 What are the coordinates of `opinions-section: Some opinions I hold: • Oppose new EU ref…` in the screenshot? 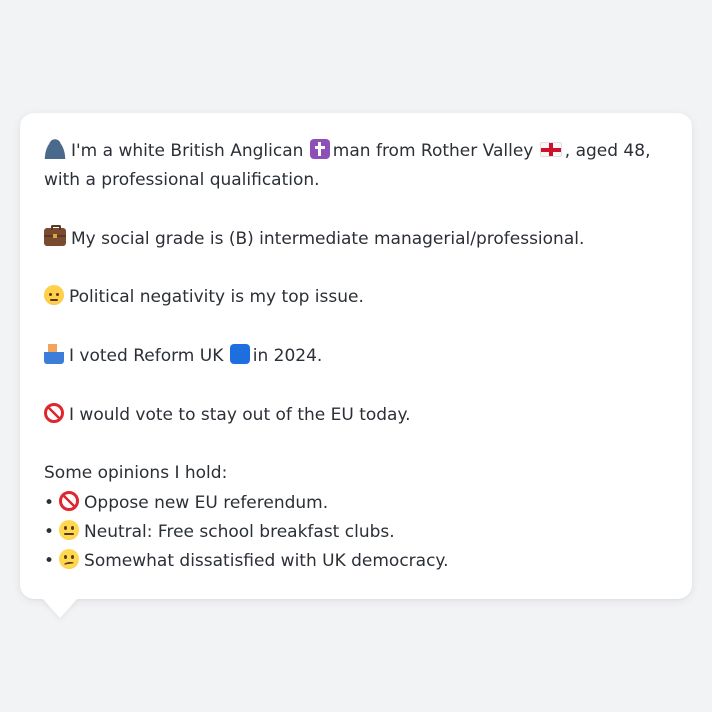 It's located at (356, 517).